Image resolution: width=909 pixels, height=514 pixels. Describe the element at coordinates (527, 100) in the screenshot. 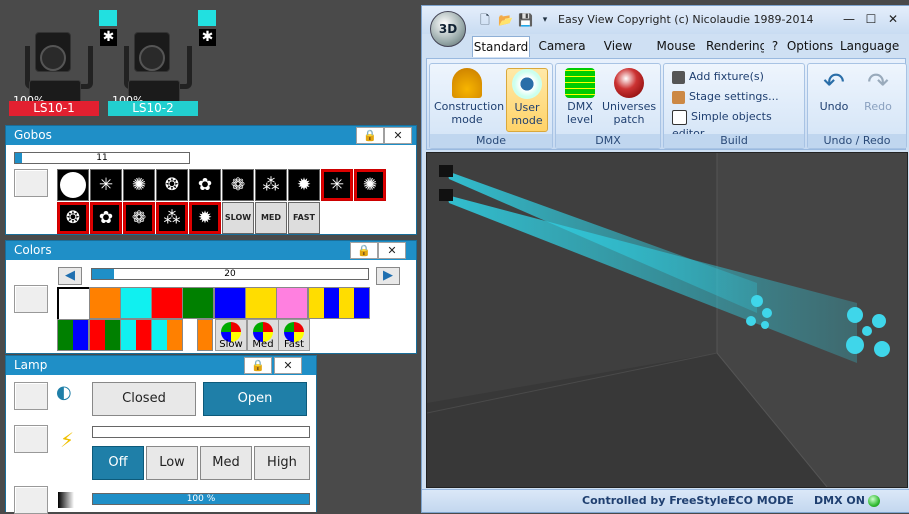

I see `user-mode-button: User mode` at that location.